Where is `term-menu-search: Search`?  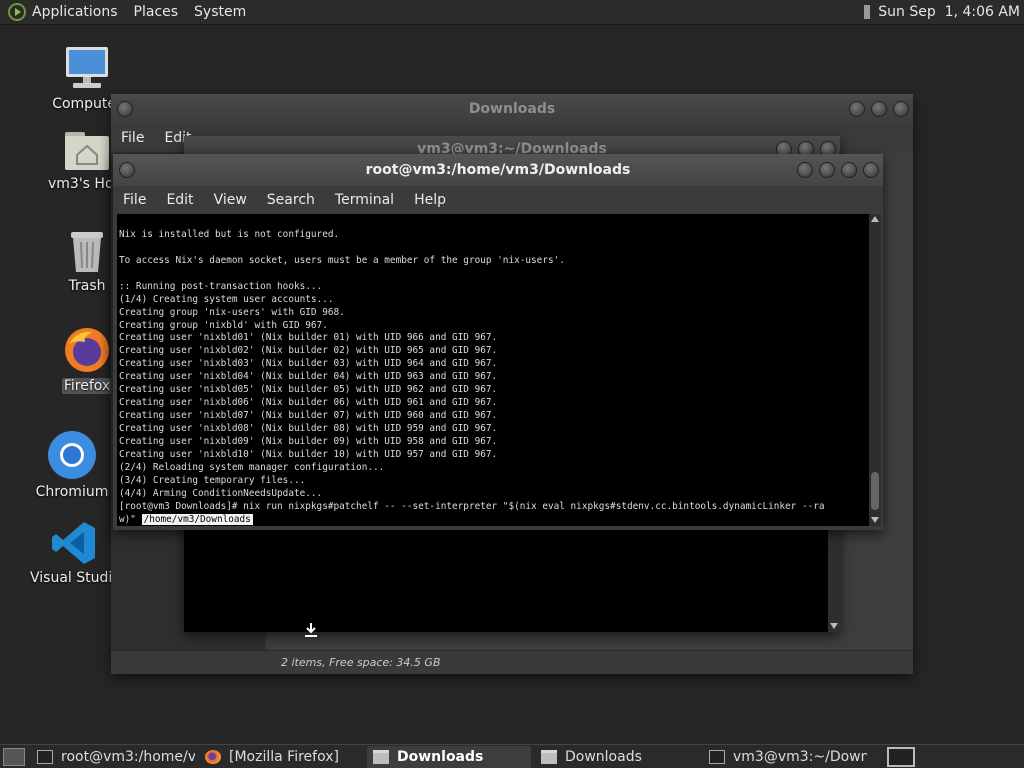
term-menu-search: Search is located at coordinates (291, 200).